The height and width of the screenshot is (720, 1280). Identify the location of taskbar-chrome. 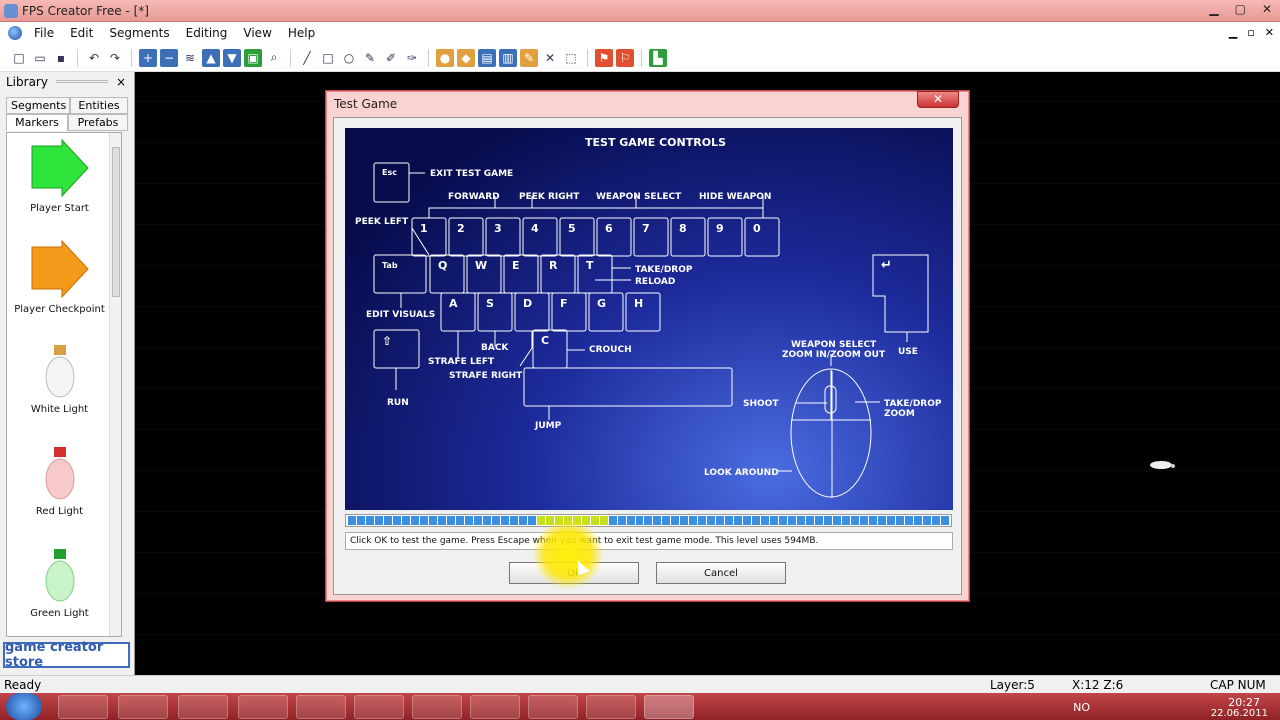
(321, 707).